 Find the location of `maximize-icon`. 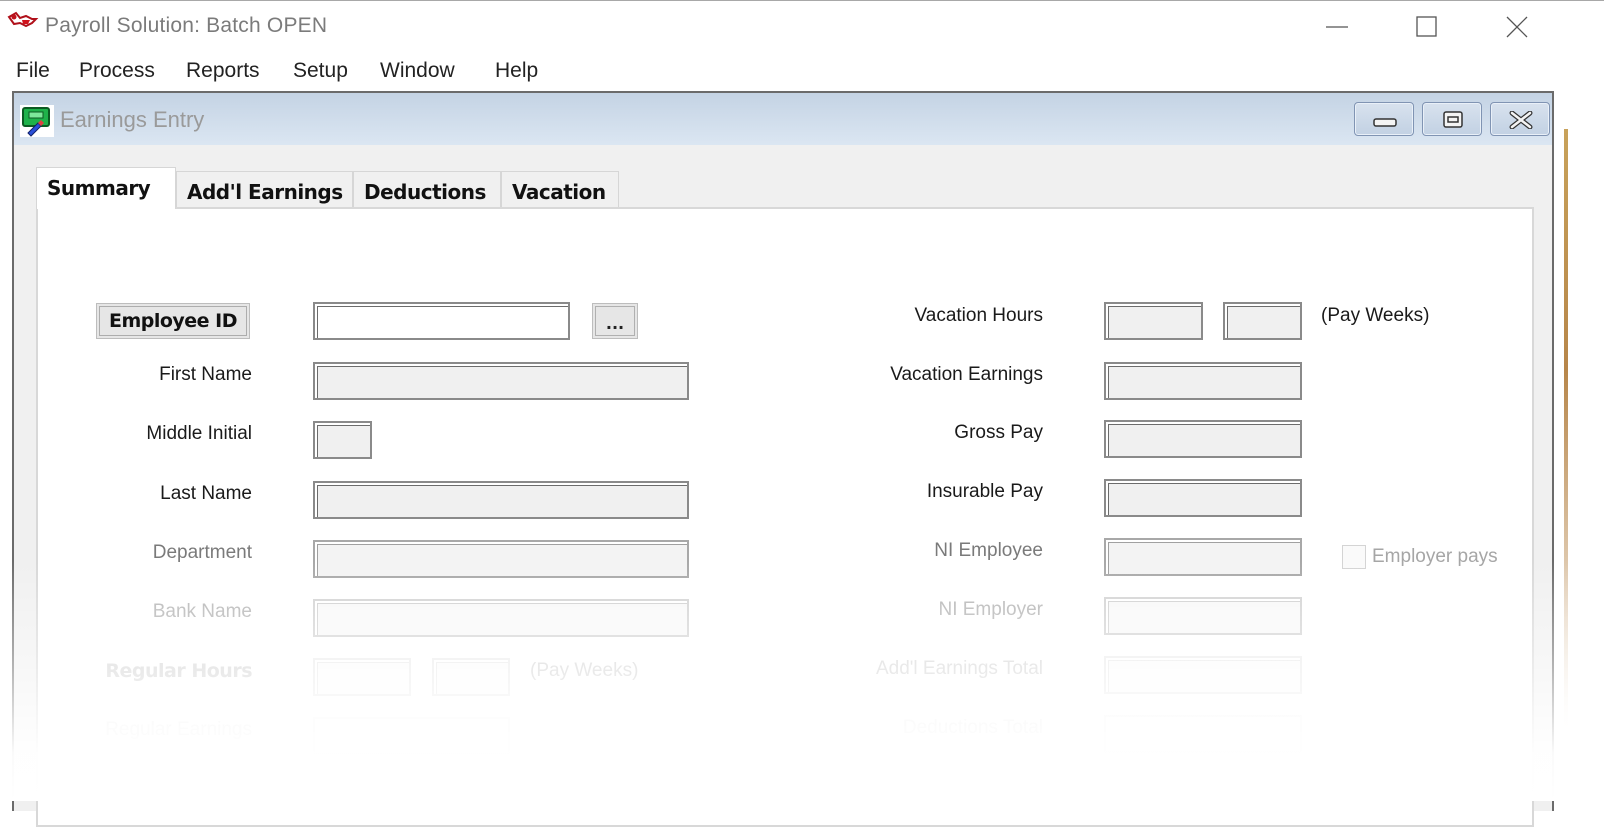

maximize-icon is located at coordinates (1426, 26).